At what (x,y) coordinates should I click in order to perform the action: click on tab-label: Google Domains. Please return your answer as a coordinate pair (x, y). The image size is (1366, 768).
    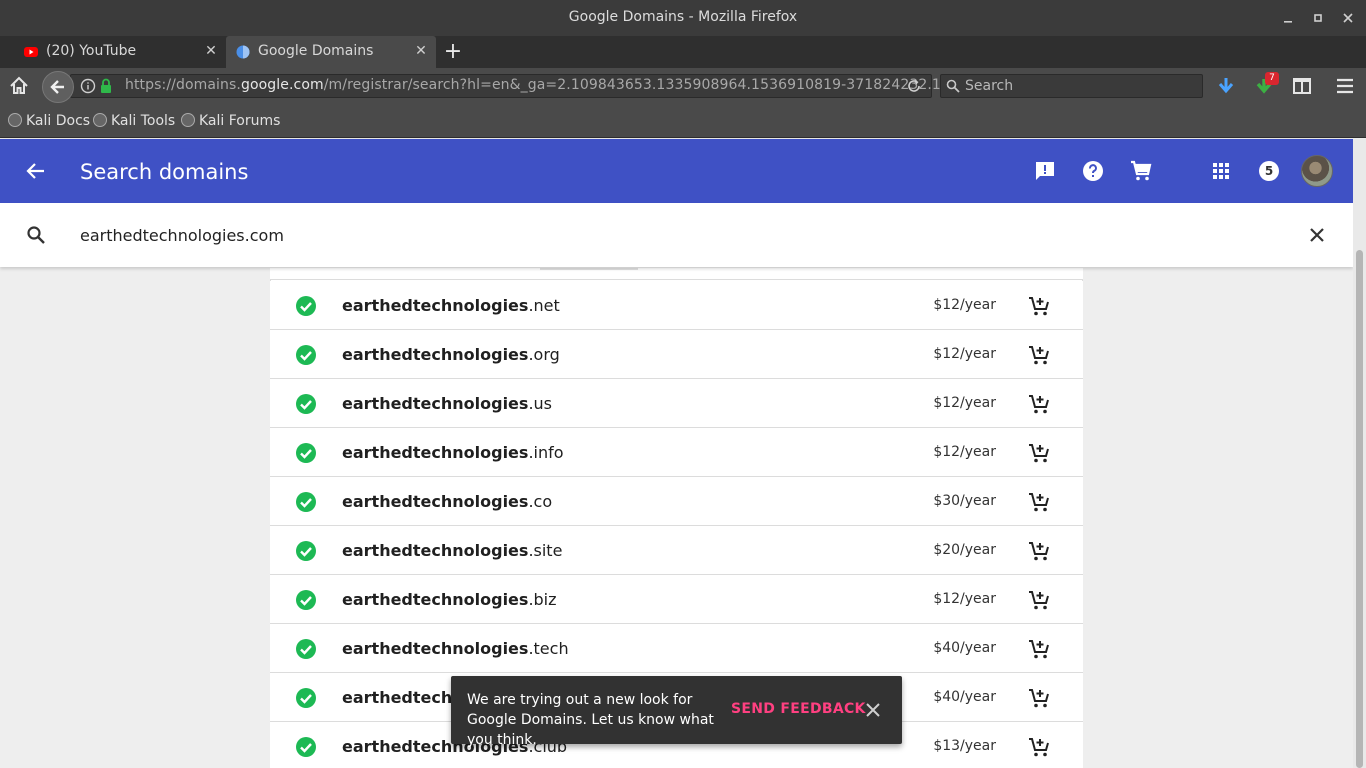
    Looking at the image, I should click on (316, 51).